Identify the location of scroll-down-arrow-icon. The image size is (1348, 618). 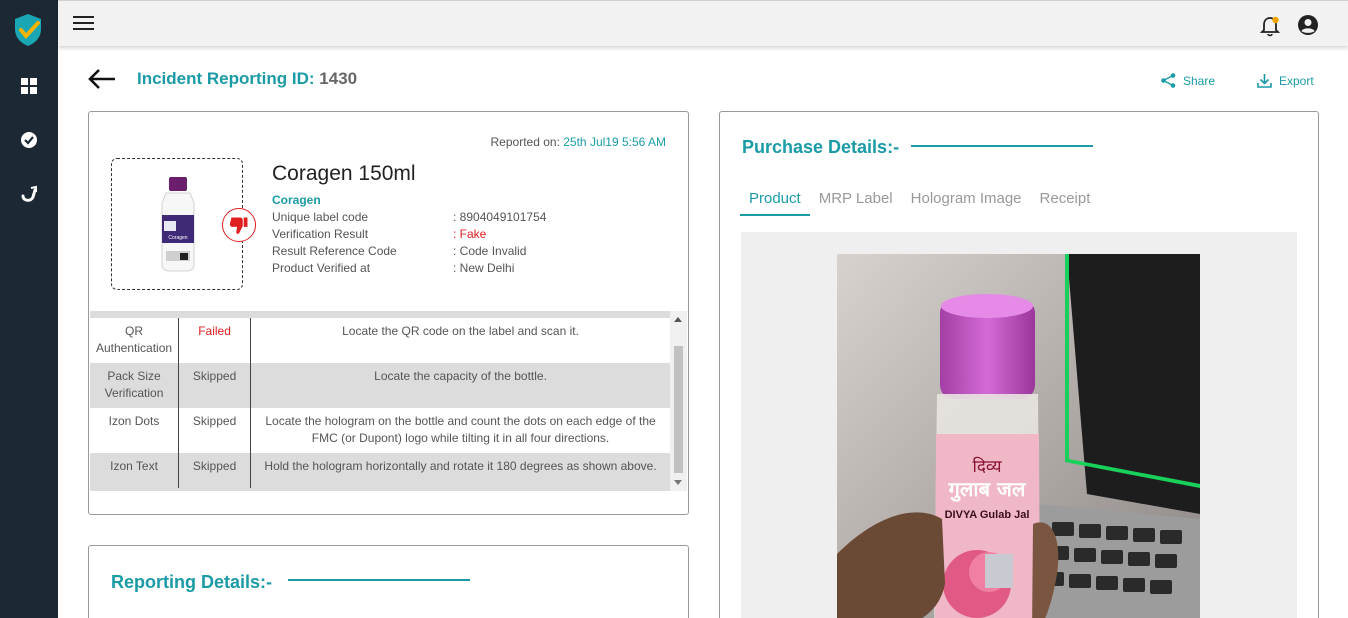
(678, 482).